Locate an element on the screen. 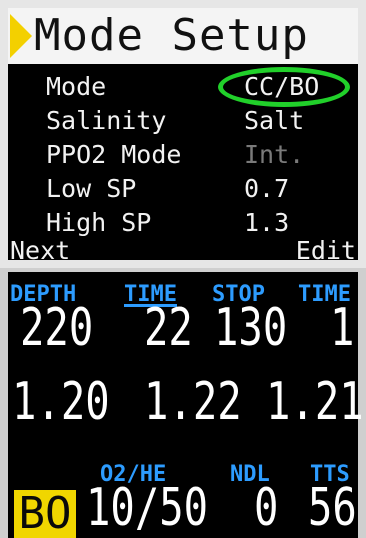 This screenshot has height=538, width=366. title-bar: Mode Setup is located at coordinates (183, 36).